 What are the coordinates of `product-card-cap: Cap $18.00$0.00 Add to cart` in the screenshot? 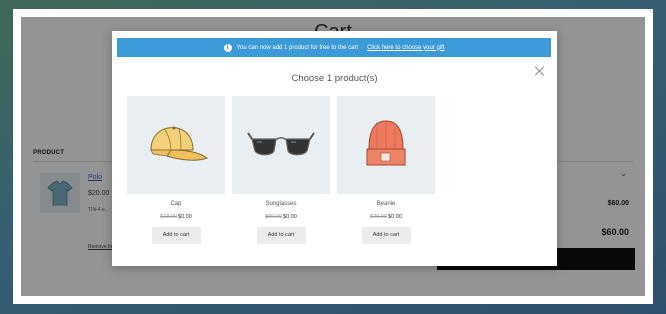 It's located at (176, 170).